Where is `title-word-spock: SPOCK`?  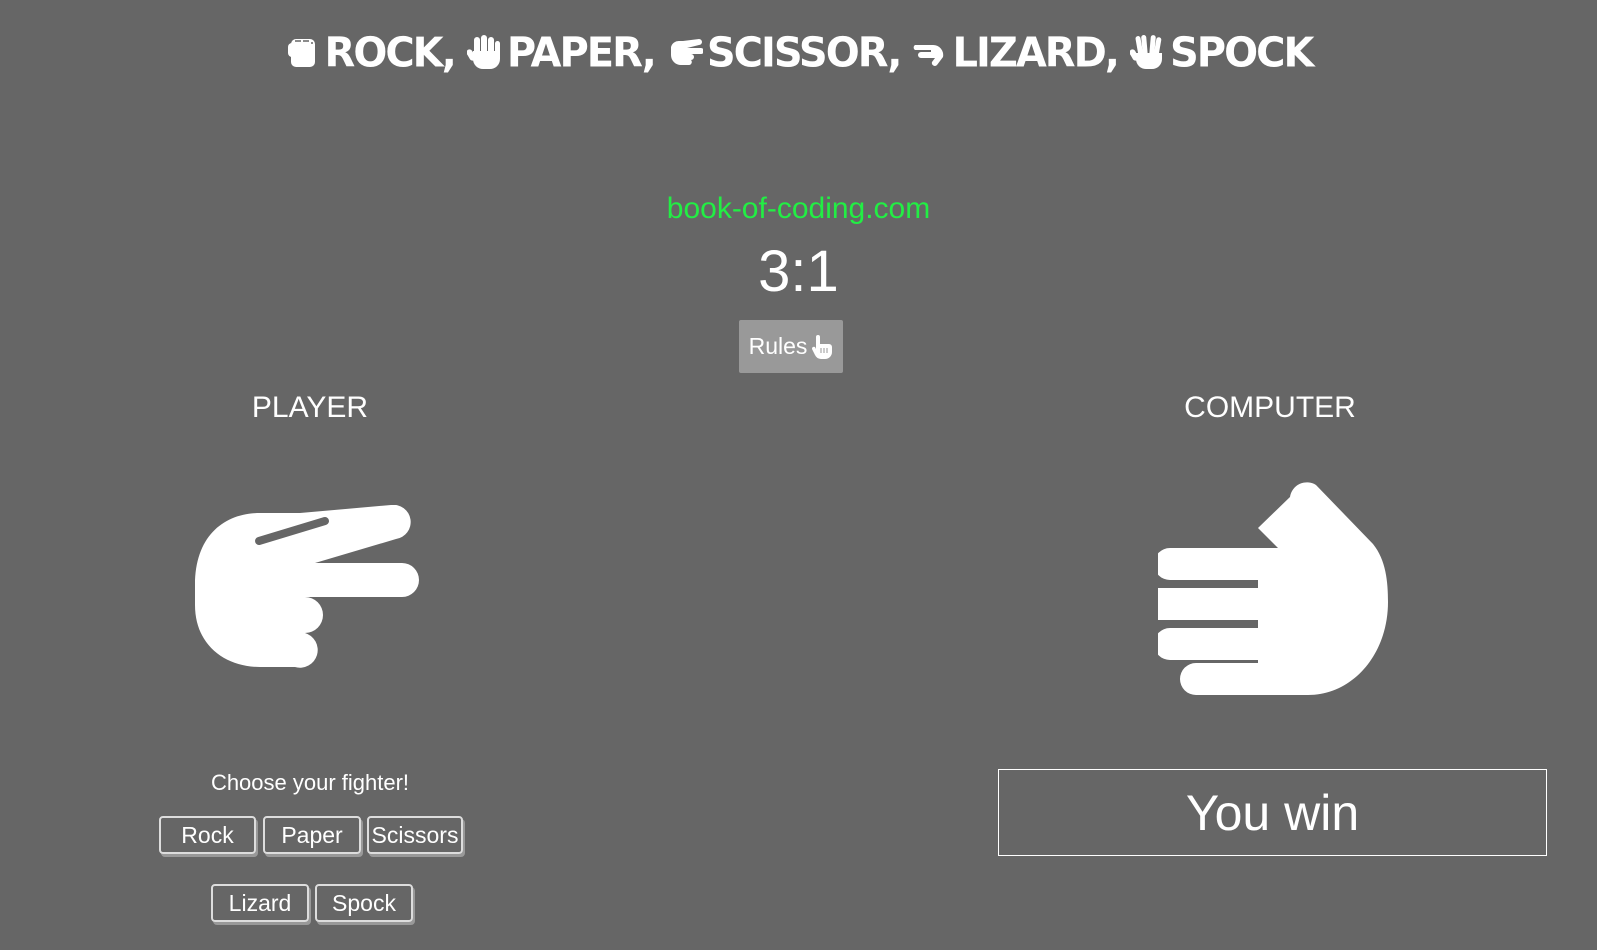 title-word-spock: SPOCK is located at coordinates (1242, 53).